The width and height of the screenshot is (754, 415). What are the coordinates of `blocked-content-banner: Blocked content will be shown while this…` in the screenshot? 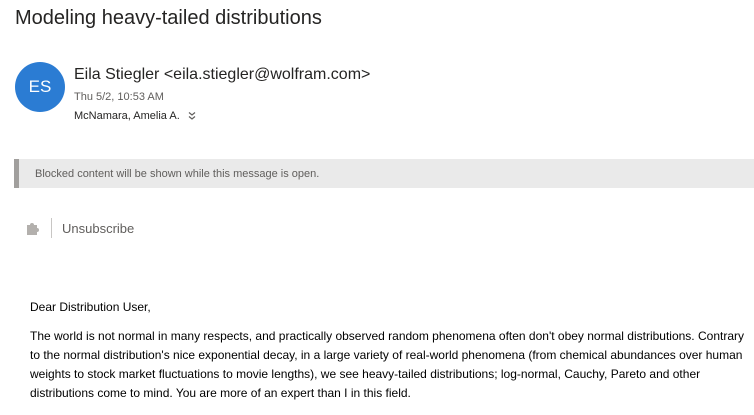 It's located at (384, 173).